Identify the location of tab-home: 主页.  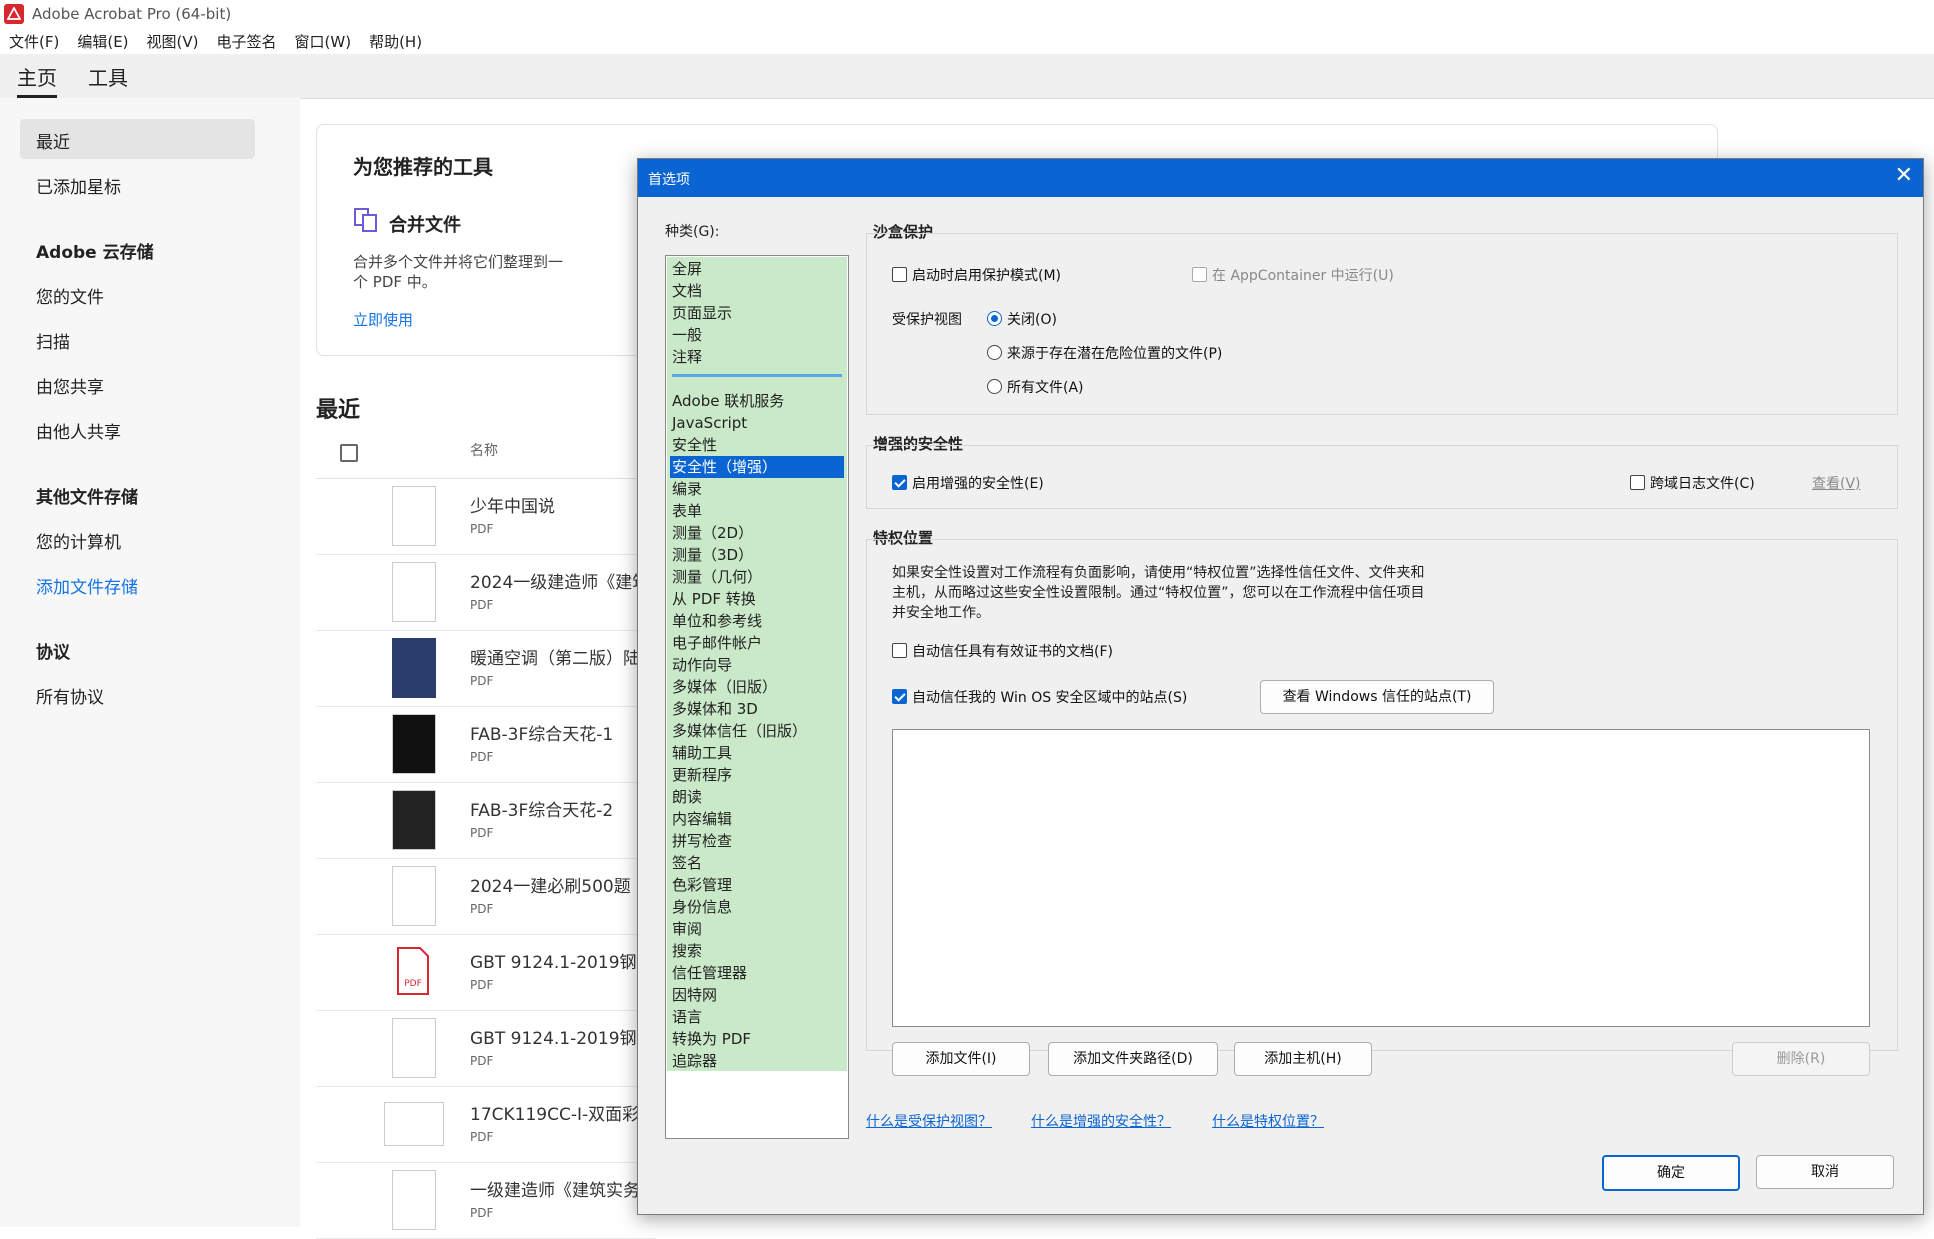
(37, 80).